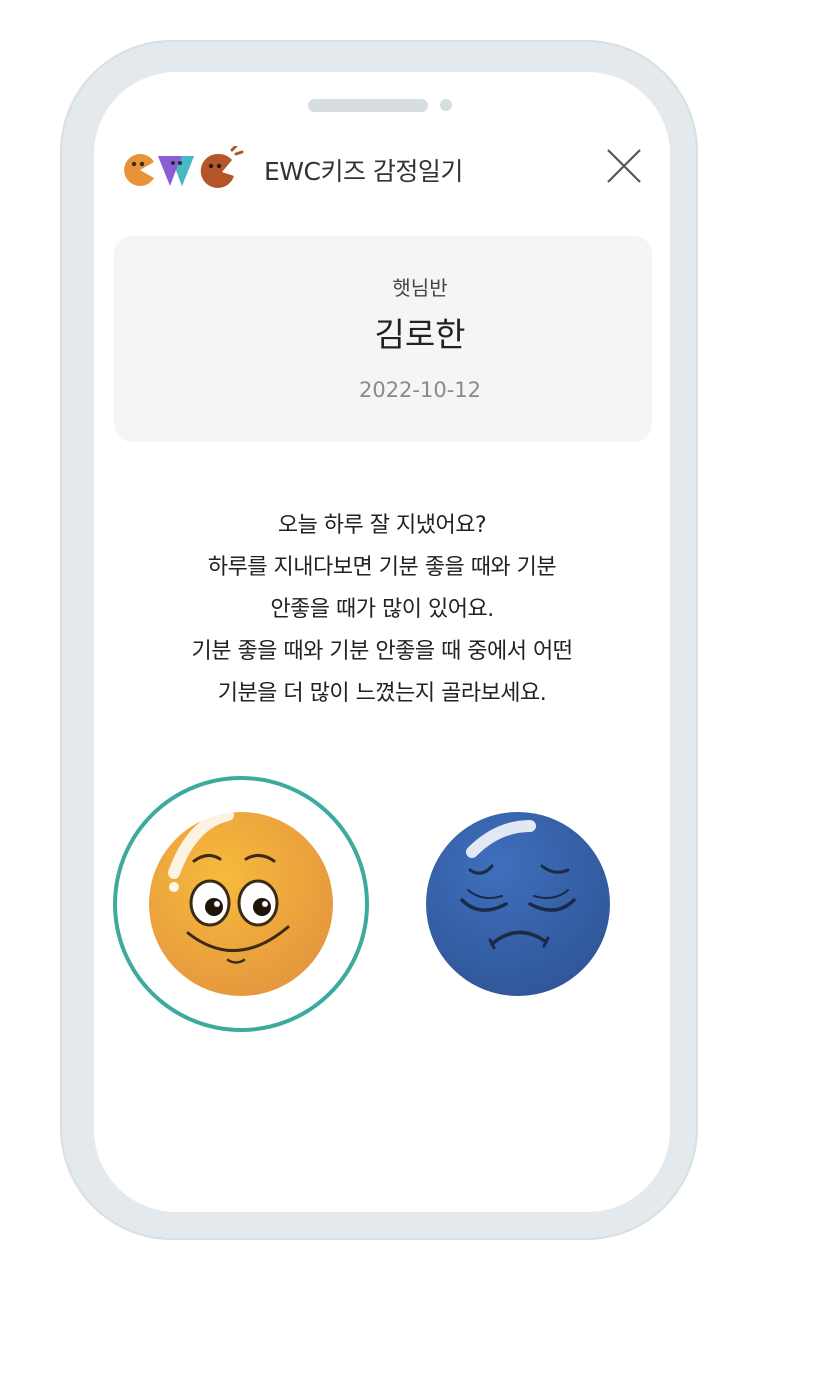 This screenshot has height=1400, width=840. What do you see at coordinates (382, 651) in the screenshot?
I see `question-line: 기분 좋을 때와 기분 안좋을 때 중에서 어떤` at bounding box center [382, 651].